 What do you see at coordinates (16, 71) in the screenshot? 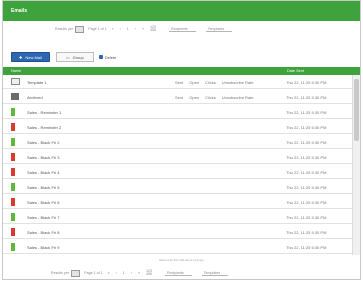
I see `column-header-name: Name` at bounding box center [16, 71].